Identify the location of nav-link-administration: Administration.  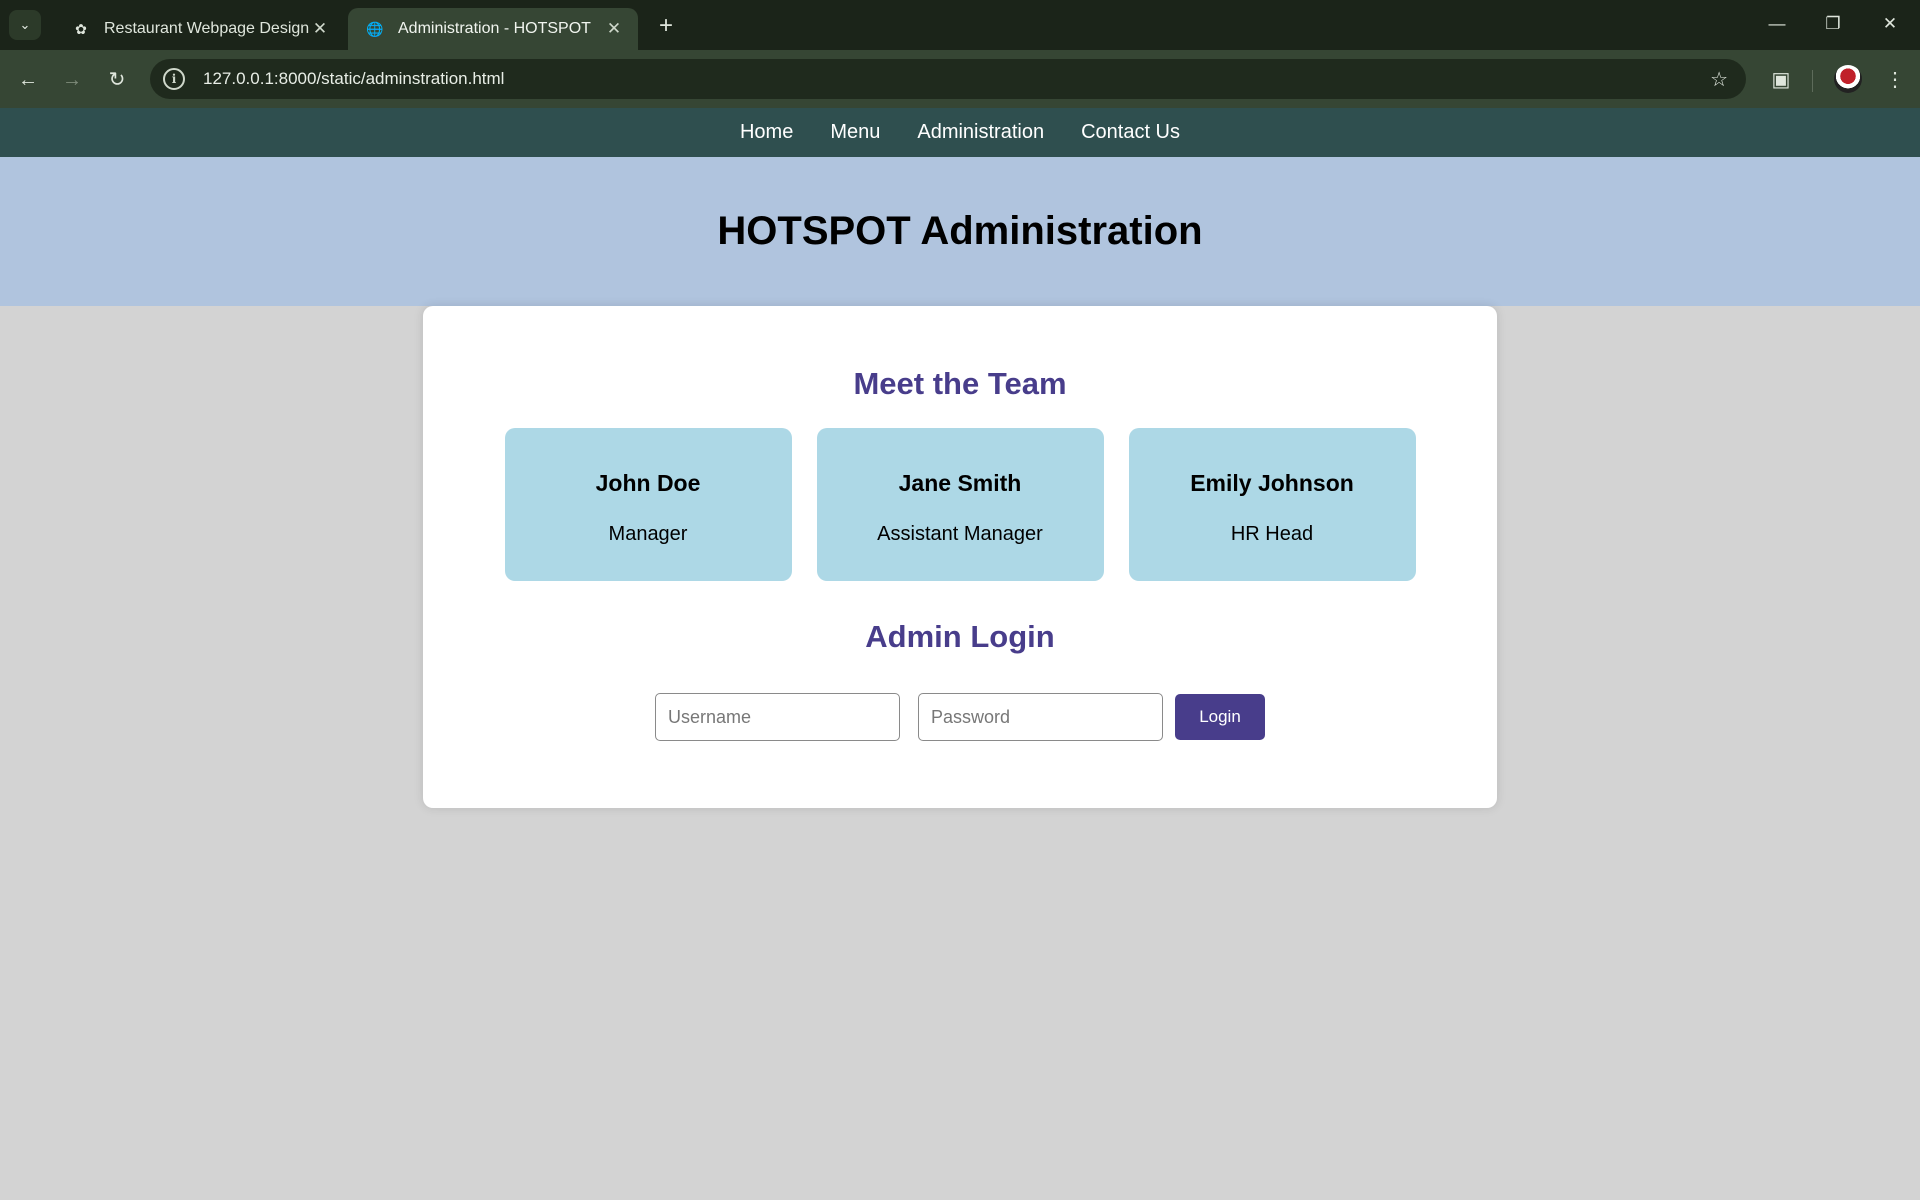
(980, 132).